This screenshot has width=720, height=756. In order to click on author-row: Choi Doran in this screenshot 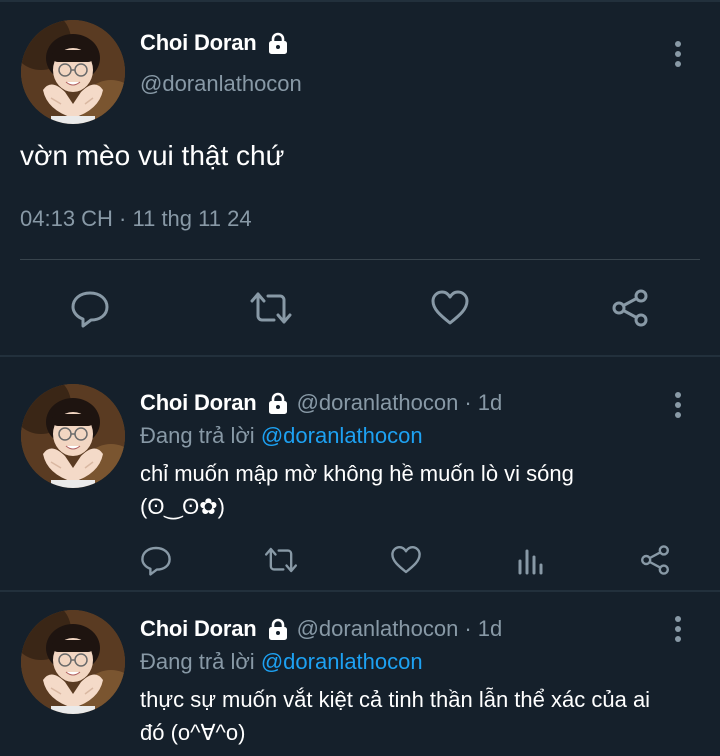, I will do `click(214, 43)`.